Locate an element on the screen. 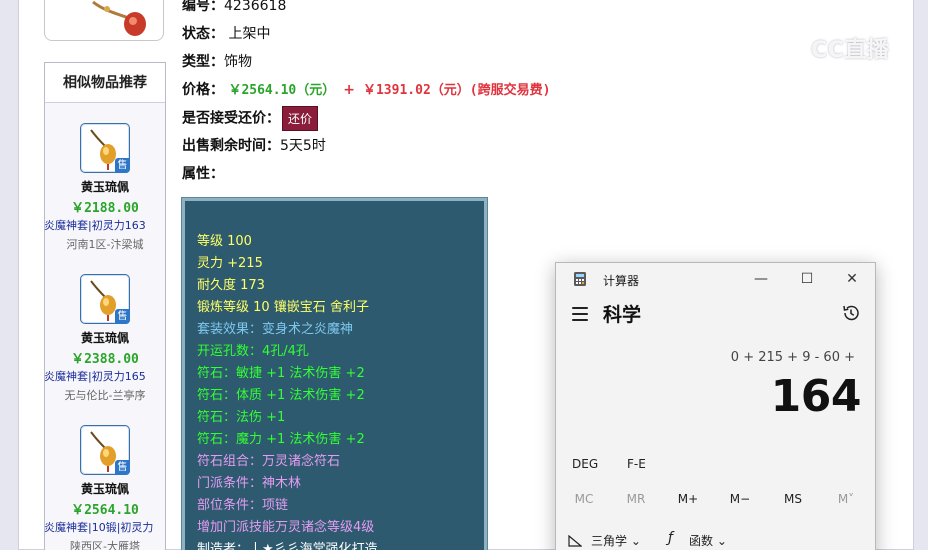 This screenshot has height=550, width=928. similar-item-attr: 炎魔神套|初灵力163 is located at coordinates (95, 225).